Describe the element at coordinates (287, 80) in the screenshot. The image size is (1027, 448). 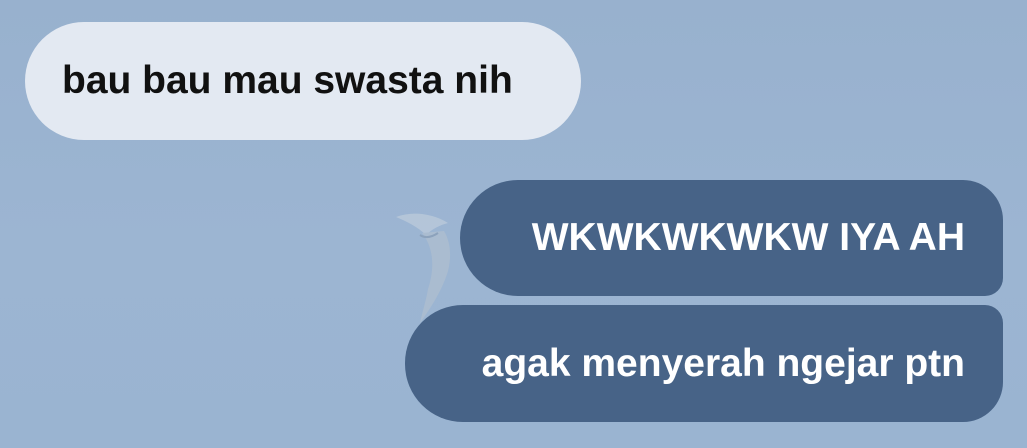
I see `message-text: bau bau mau swasta nih` at that location.